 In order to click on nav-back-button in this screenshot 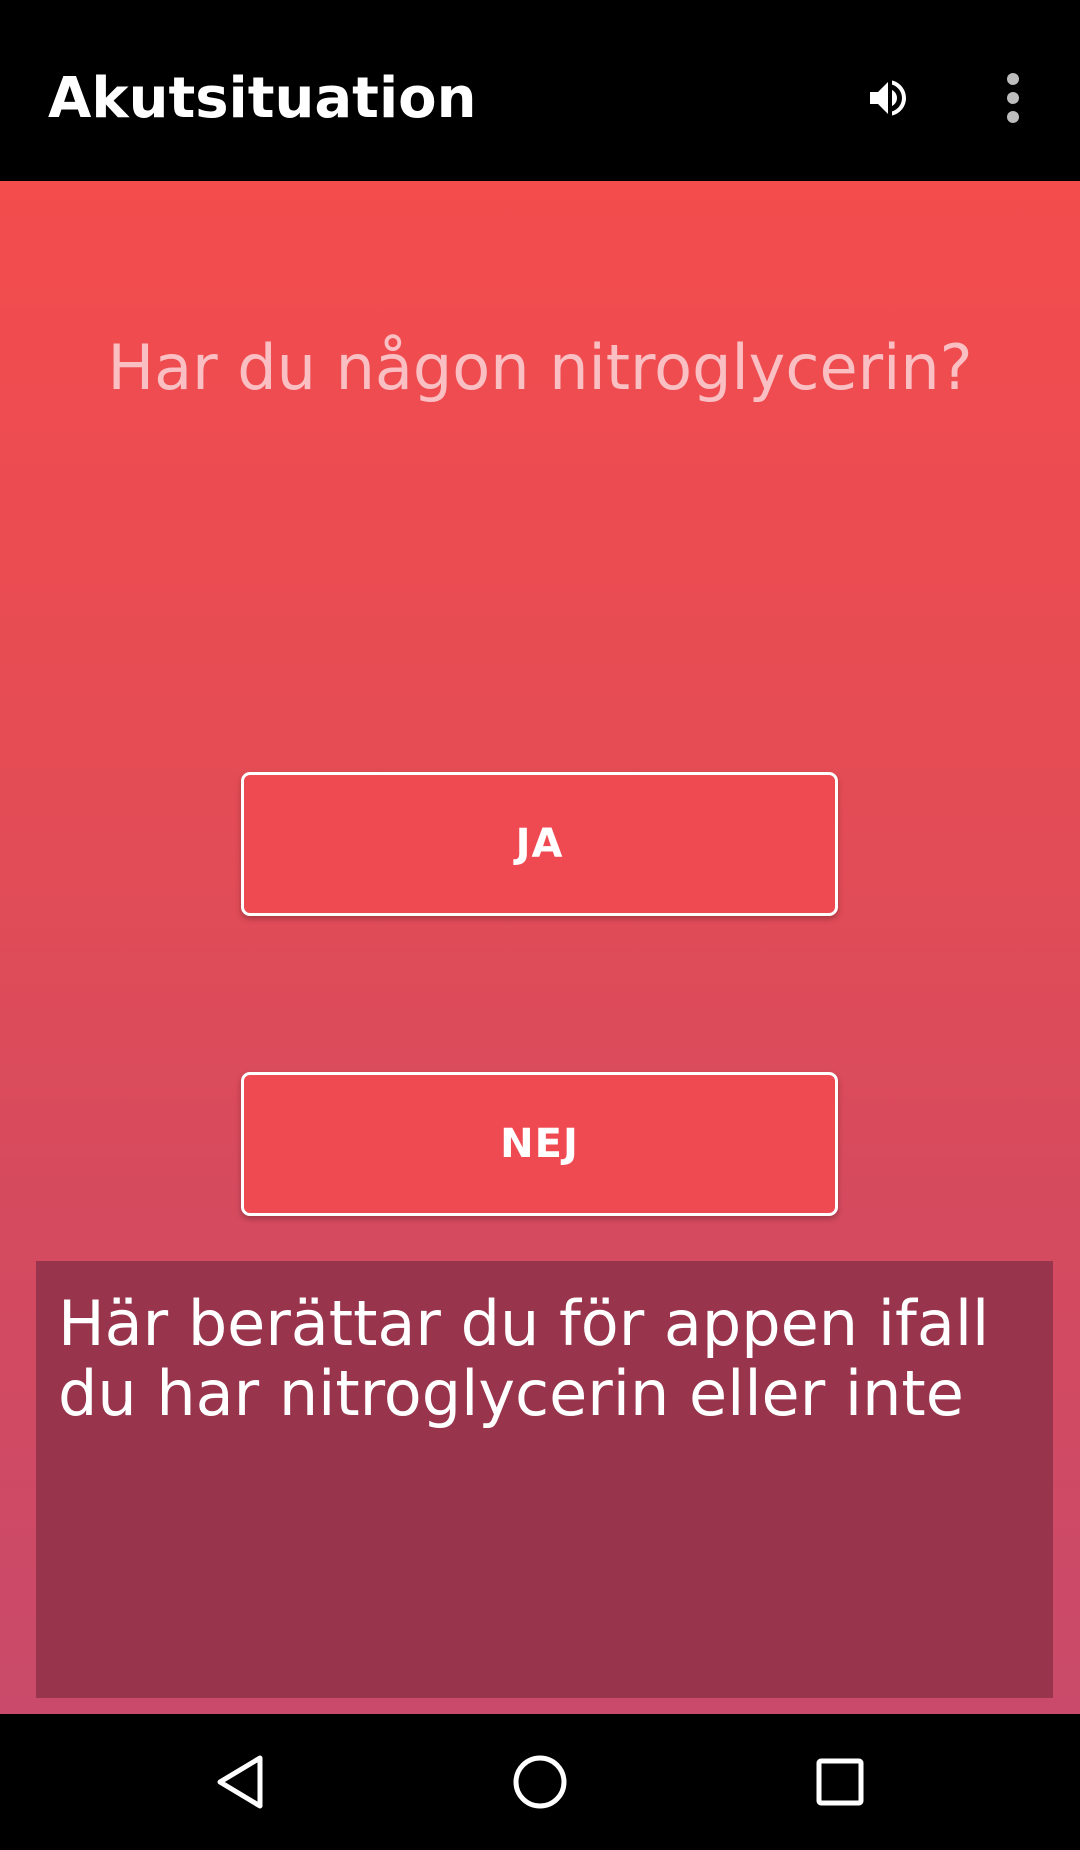, I will do `click(240, 1782)`.